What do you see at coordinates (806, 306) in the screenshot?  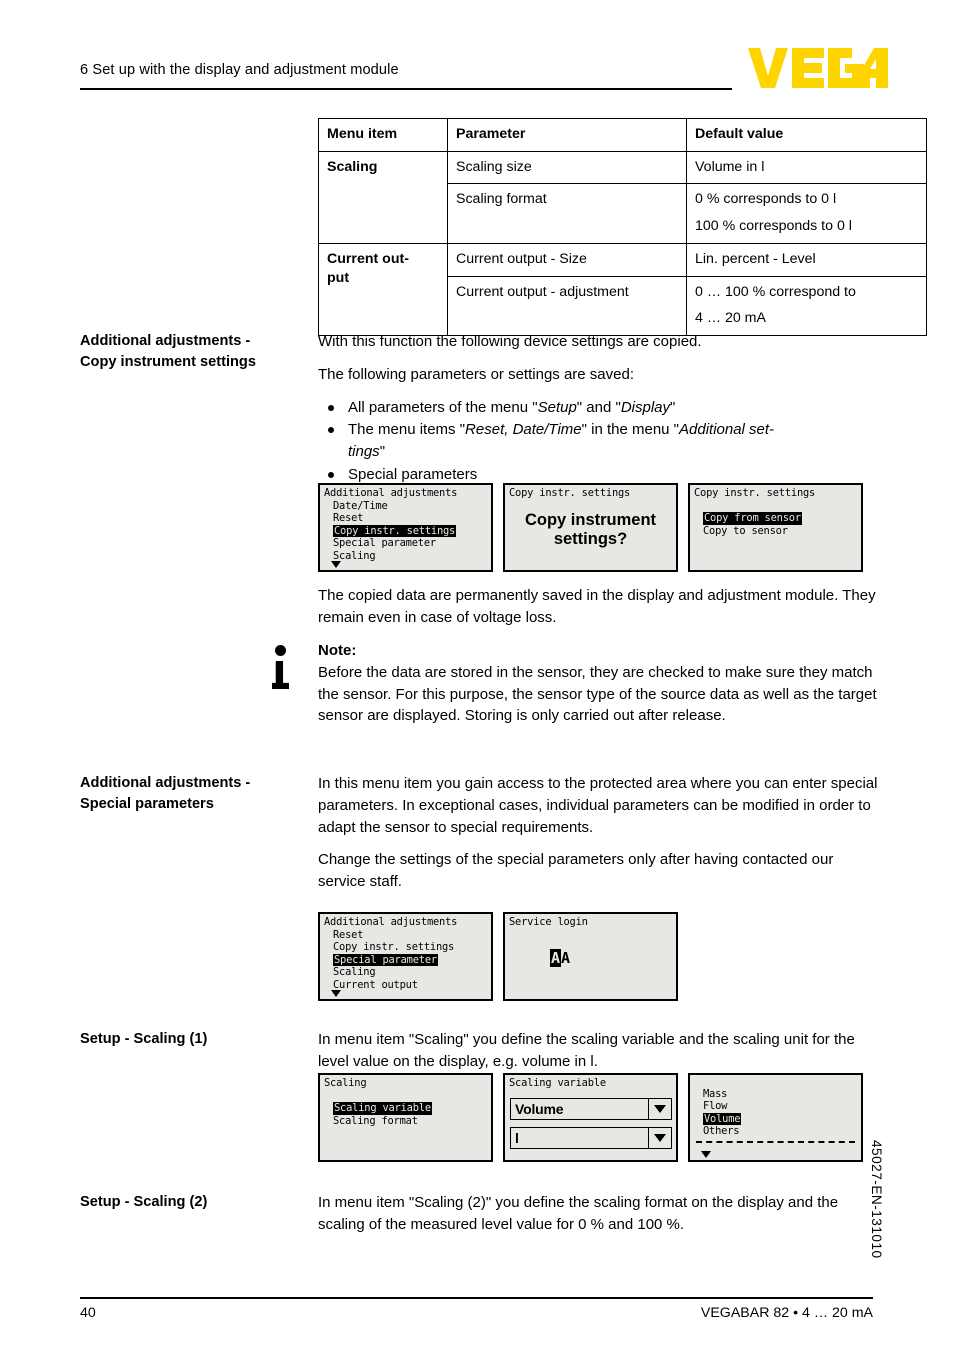 I see `cell-default-current-output-adjustment: 0 … 100 % correspond to 4 … 20 mA` at bounding box center [806, 306].